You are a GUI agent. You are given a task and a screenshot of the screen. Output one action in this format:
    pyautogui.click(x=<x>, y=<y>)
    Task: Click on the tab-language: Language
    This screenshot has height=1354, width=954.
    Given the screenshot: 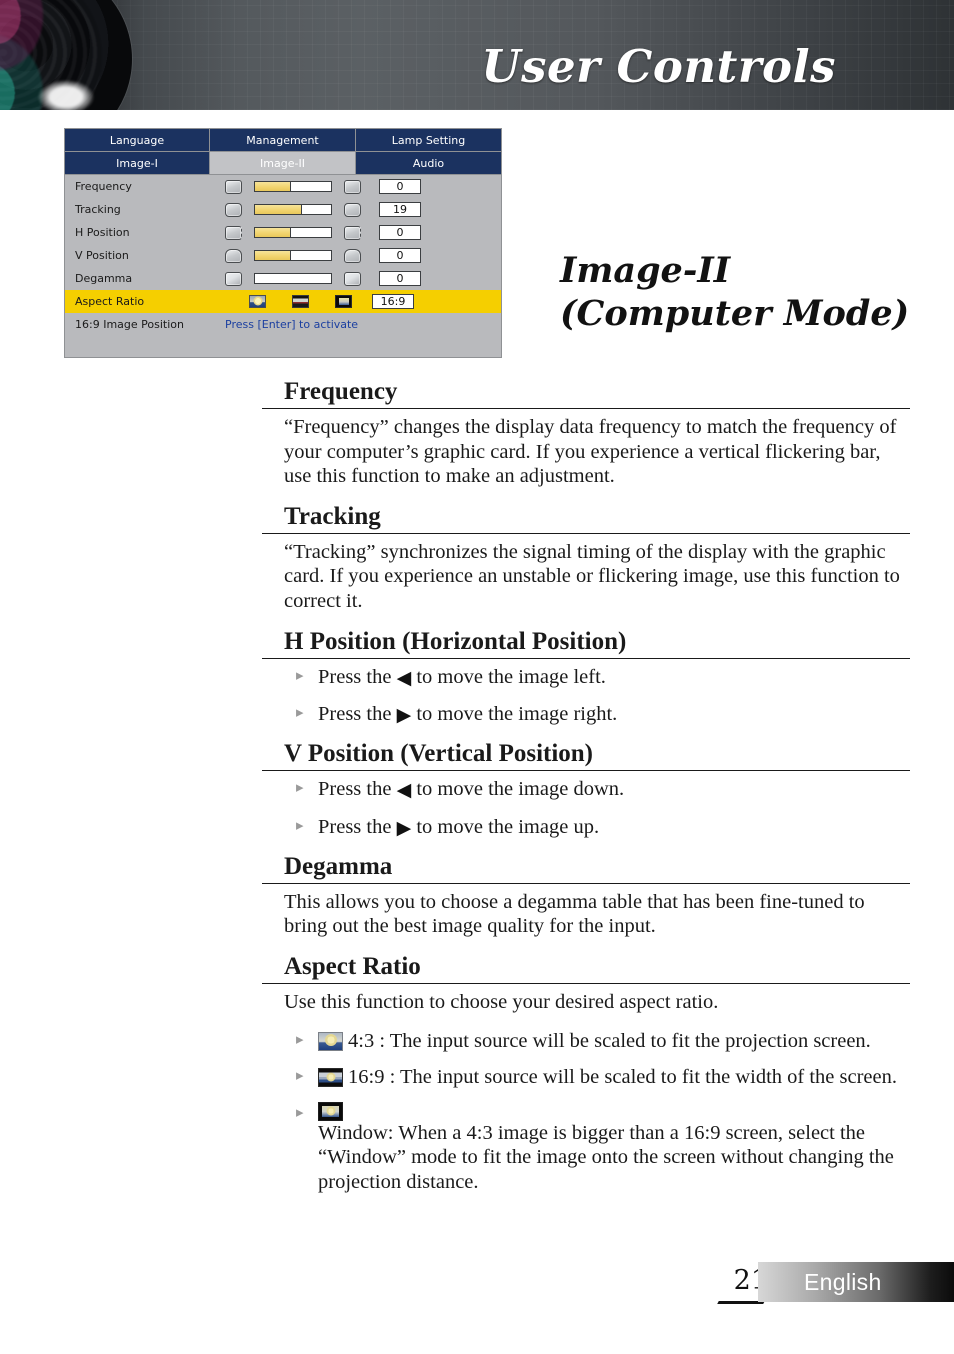 What is the action you would take?
    pyautogui.click(x=137, y=140)
    